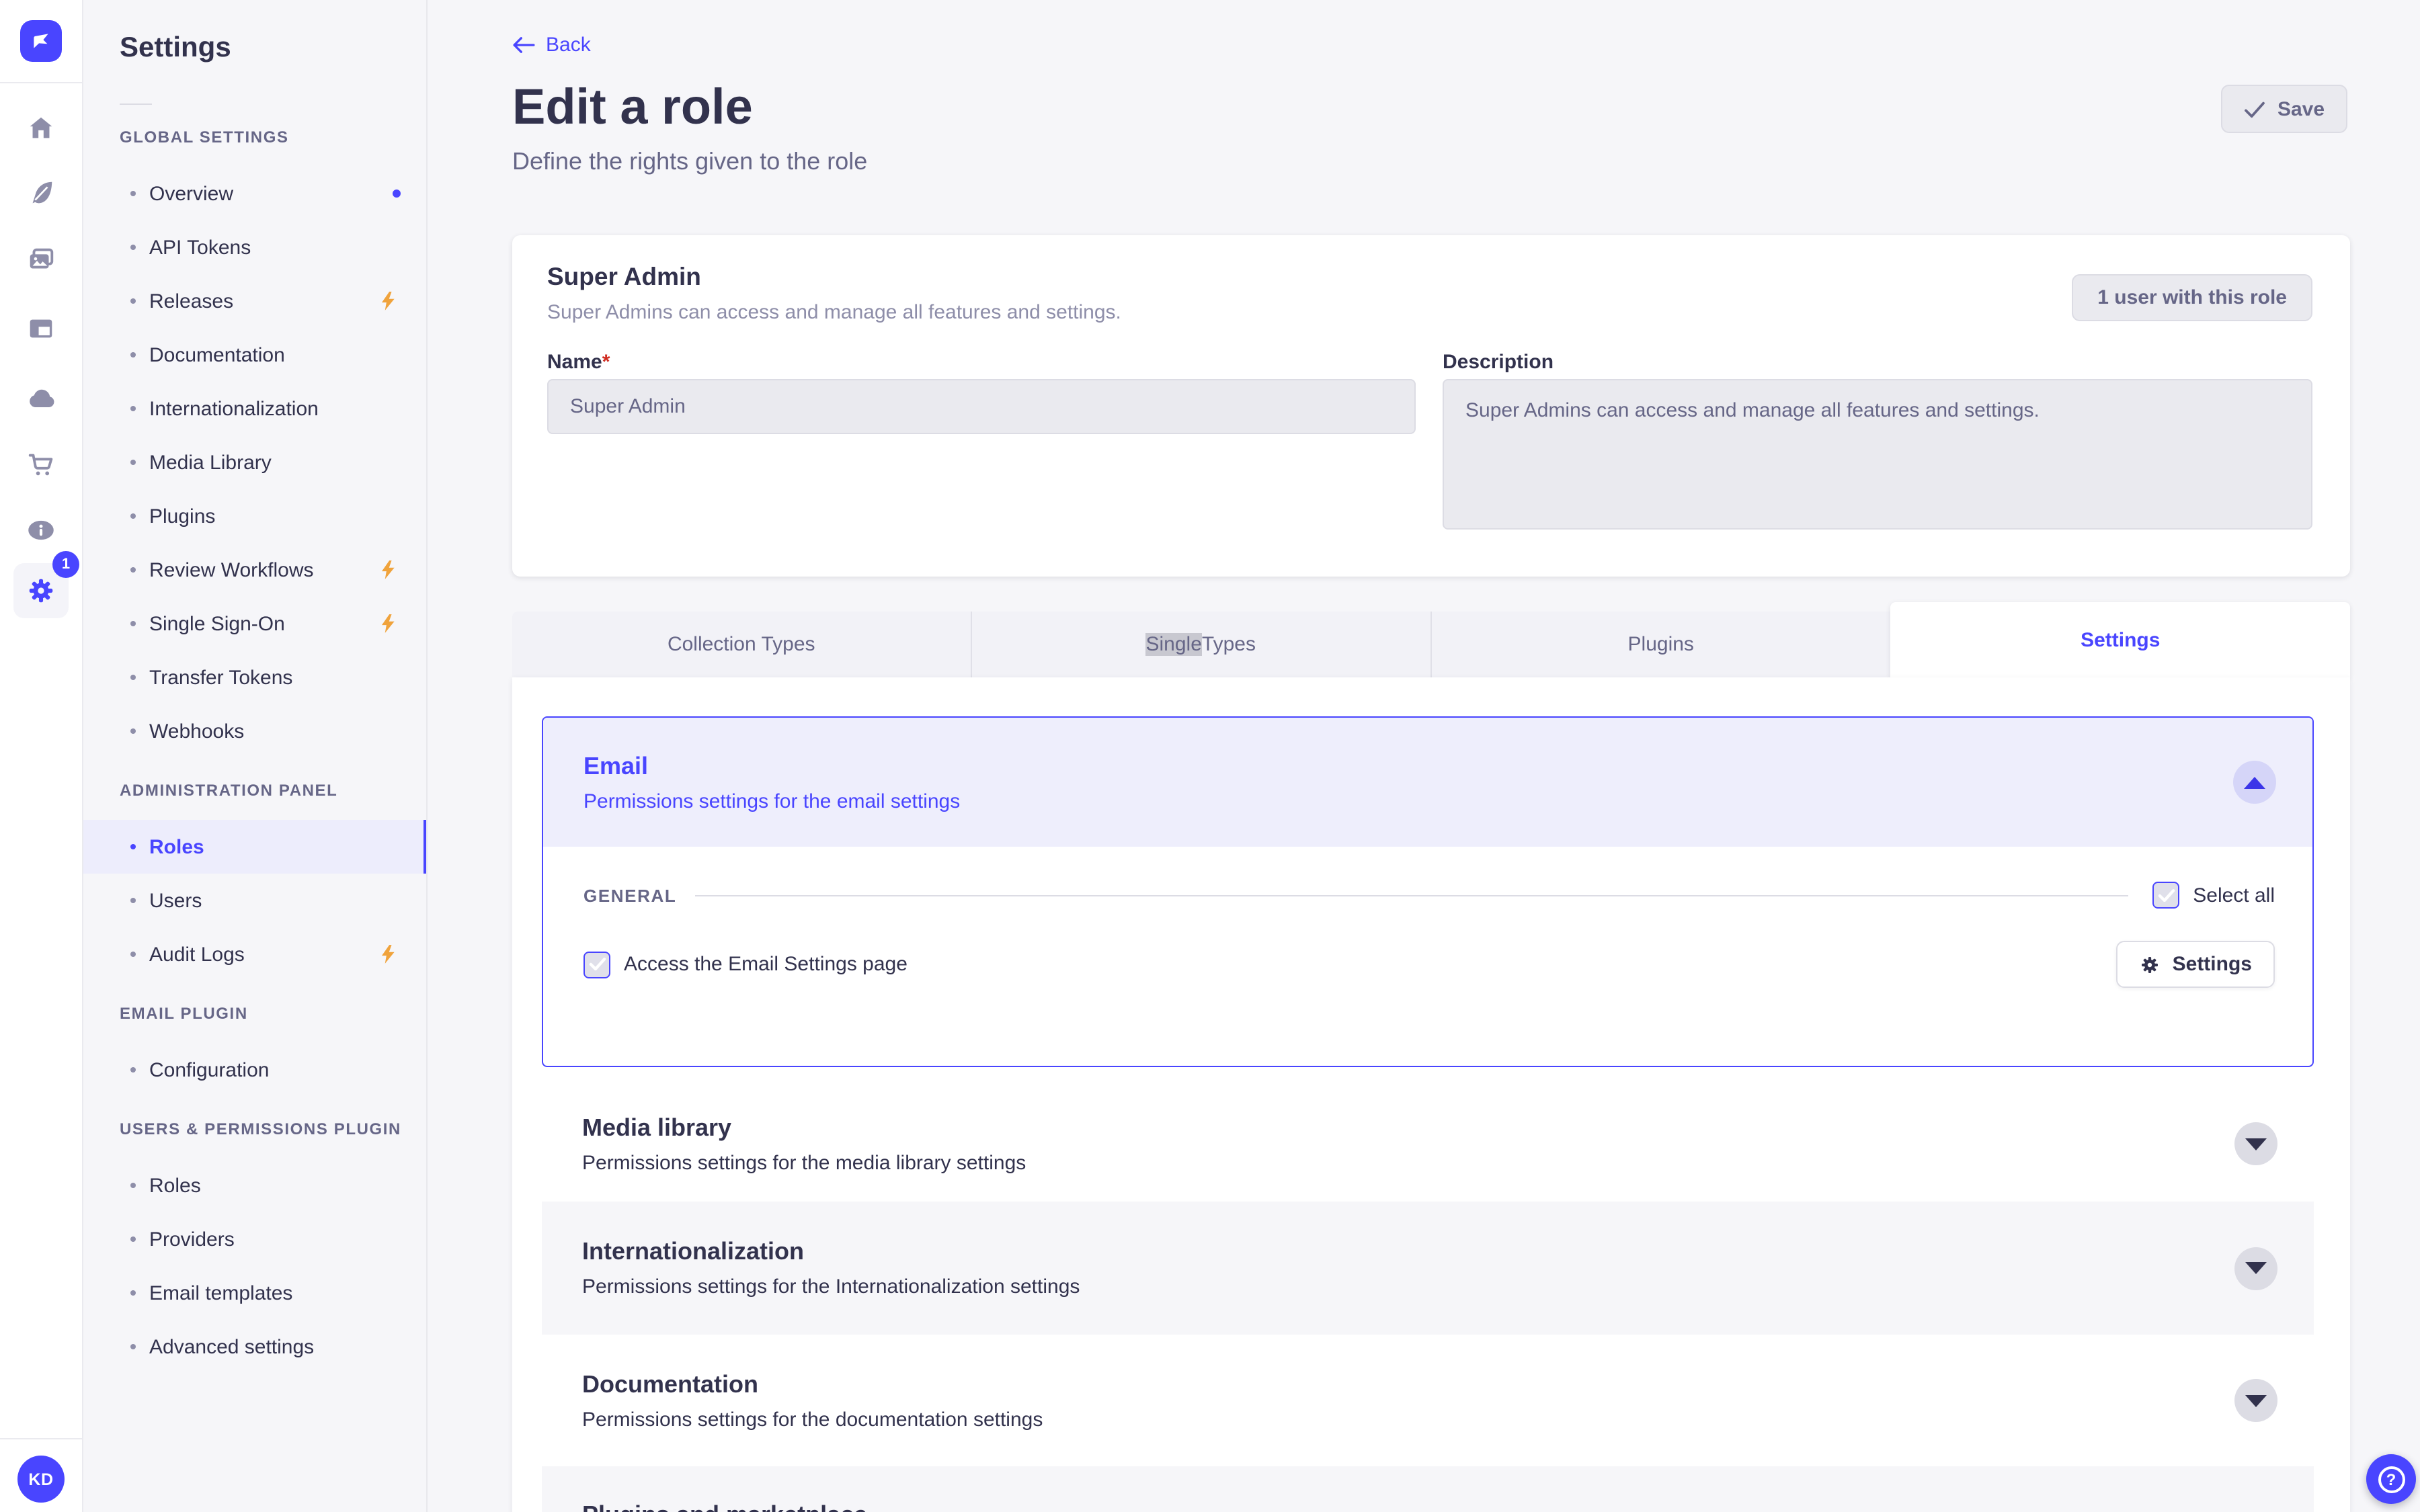  I want to click on sidebar-title: Settings, so click(175, 47).